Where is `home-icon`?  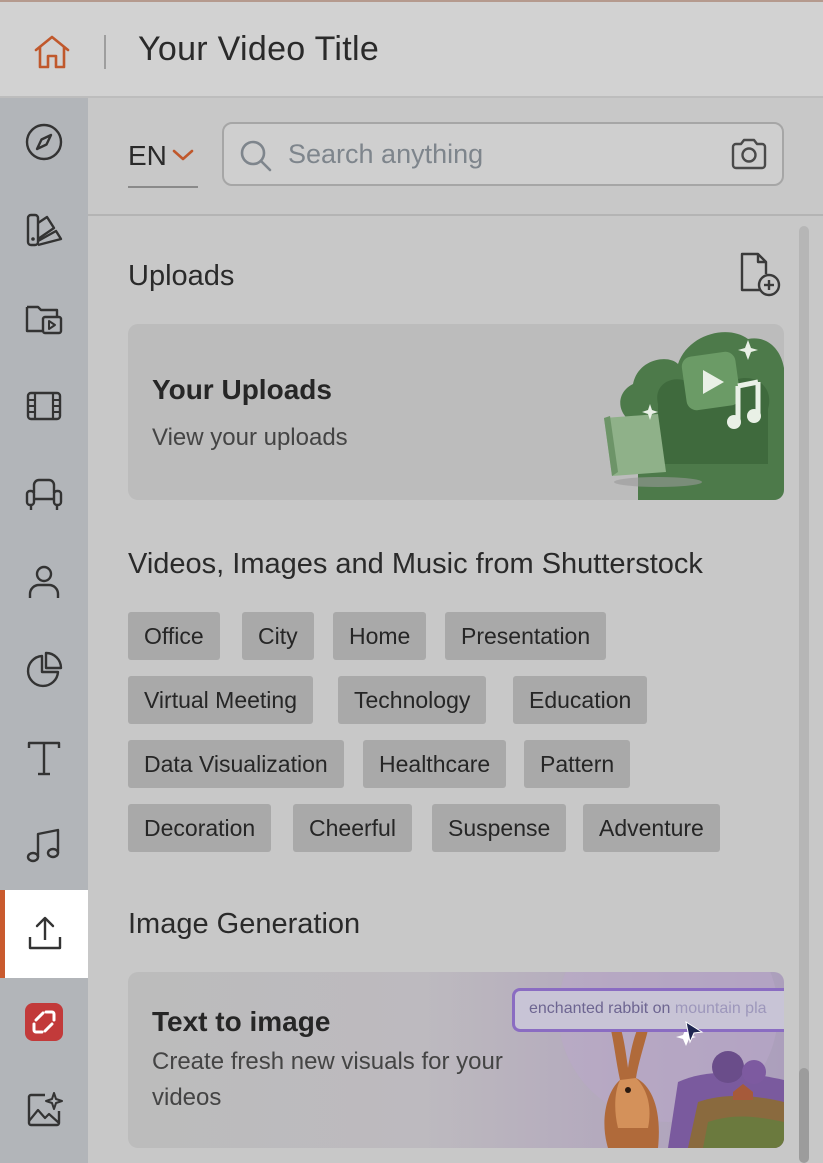
home-icon is located at coordinates (52, 52).